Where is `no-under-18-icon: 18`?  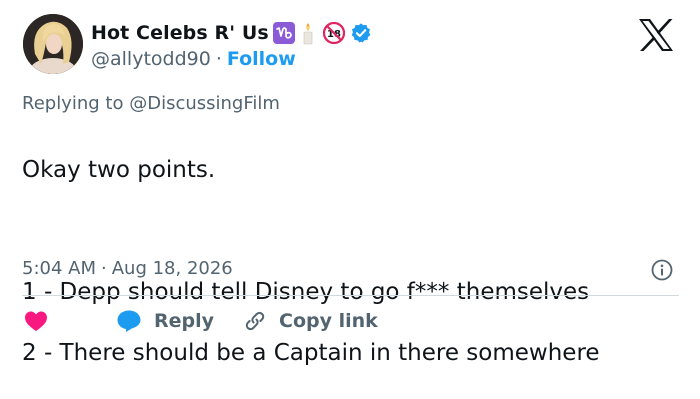 no-under-18-icon: 18 is located at coordinates (333, 33).